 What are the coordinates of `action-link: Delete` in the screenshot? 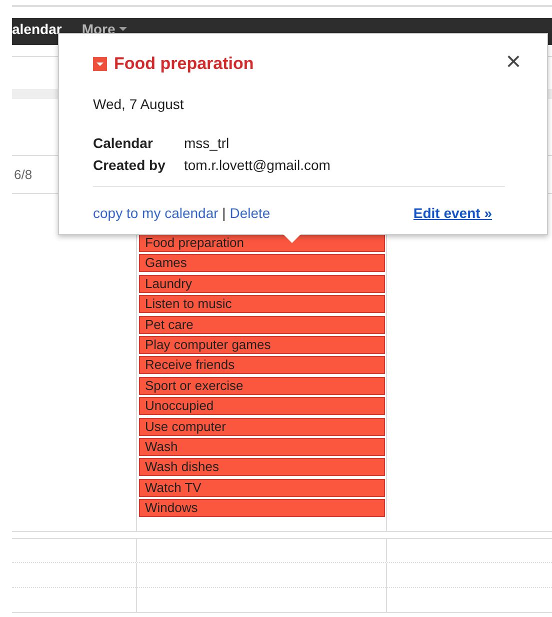 It's located at (250, 212).